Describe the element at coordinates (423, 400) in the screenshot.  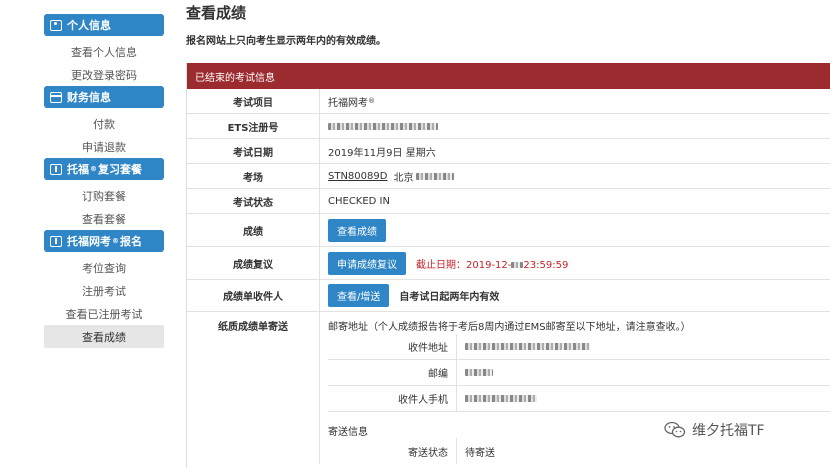
I see `phone-label: 收件人手机` at that location.